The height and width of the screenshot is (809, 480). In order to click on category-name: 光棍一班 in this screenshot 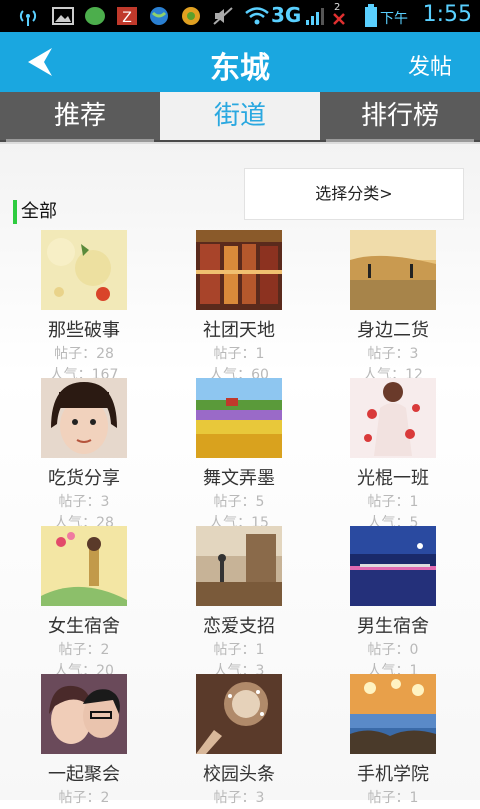, I will do `click(393, 478)`.